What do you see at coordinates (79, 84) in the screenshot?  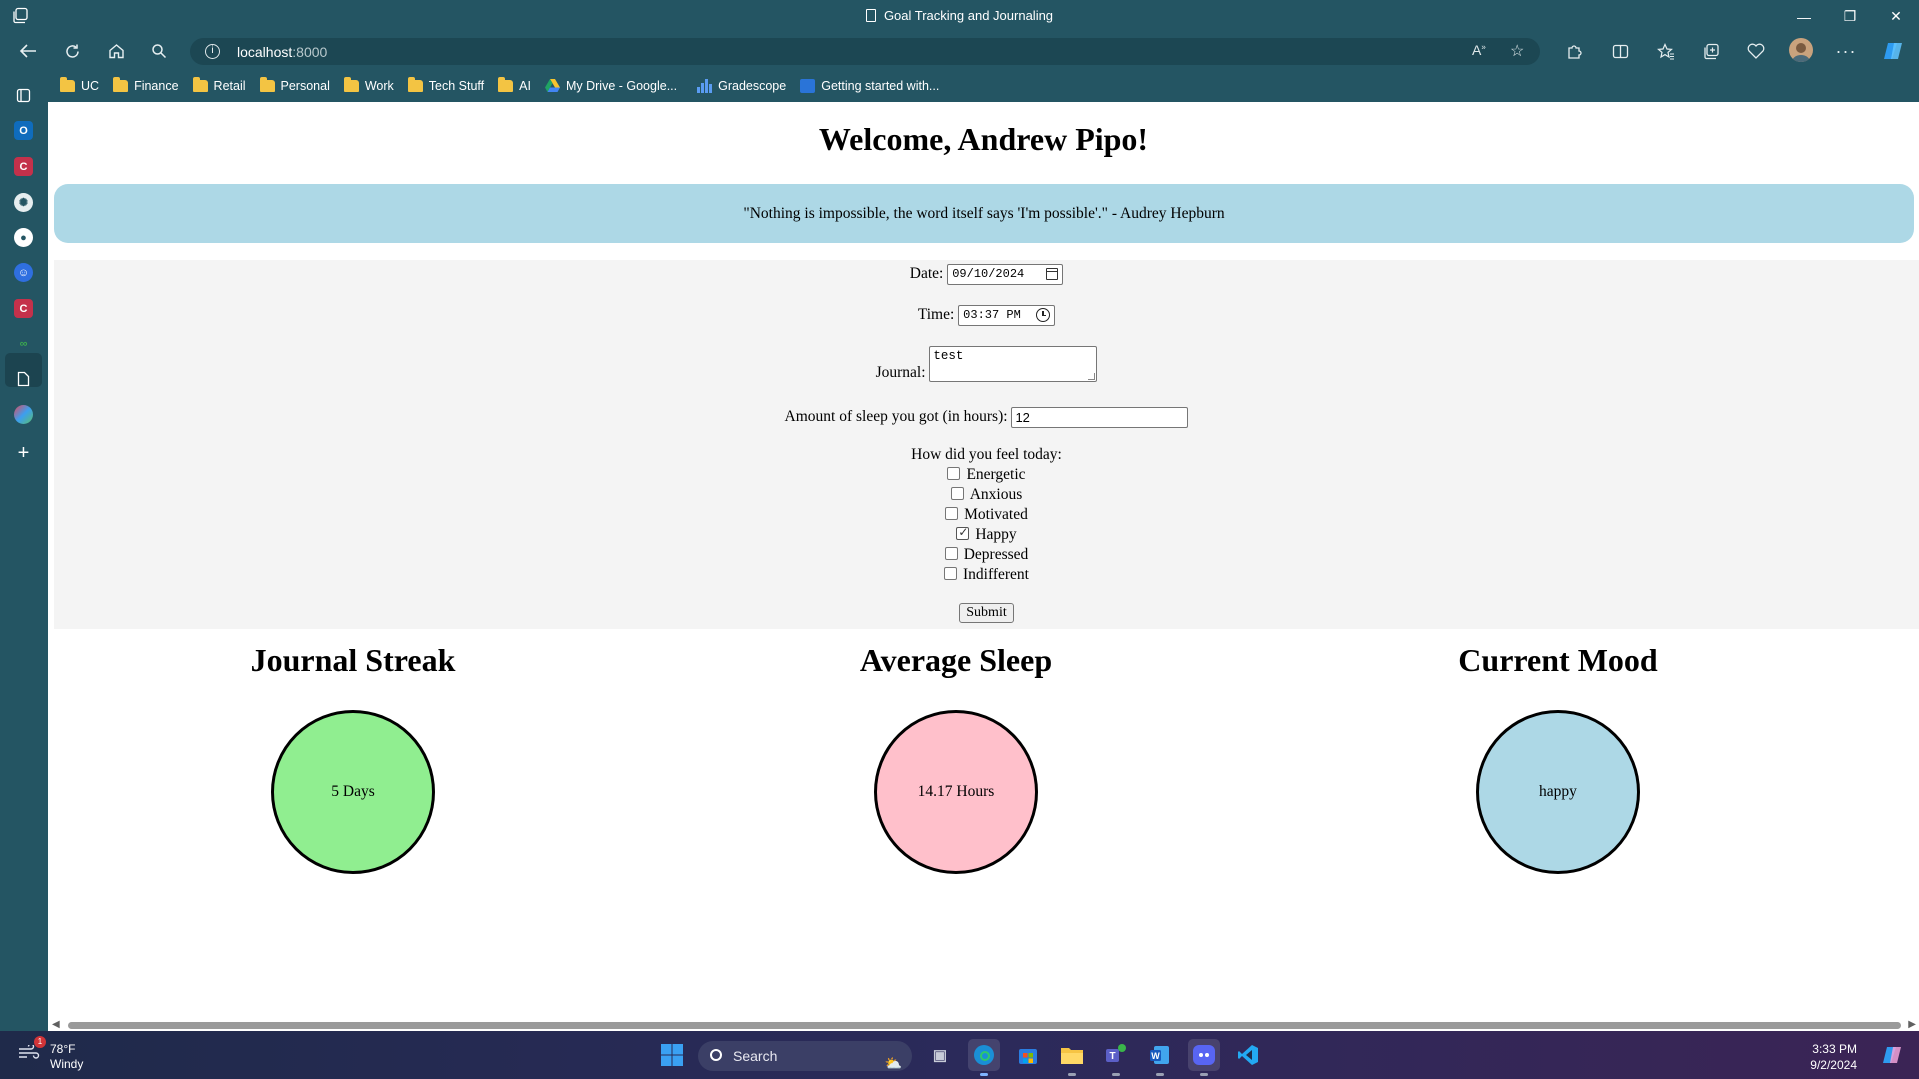 I see `bookmark-uc: UC` at bounding box center [79, 84].